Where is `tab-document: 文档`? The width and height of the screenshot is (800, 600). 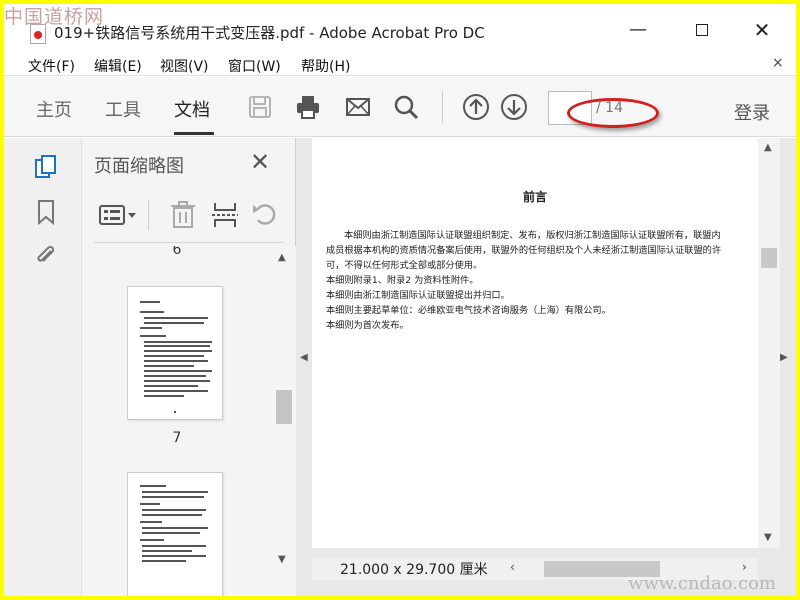
tab-document: 文档 is located at coordinates (192, 109).